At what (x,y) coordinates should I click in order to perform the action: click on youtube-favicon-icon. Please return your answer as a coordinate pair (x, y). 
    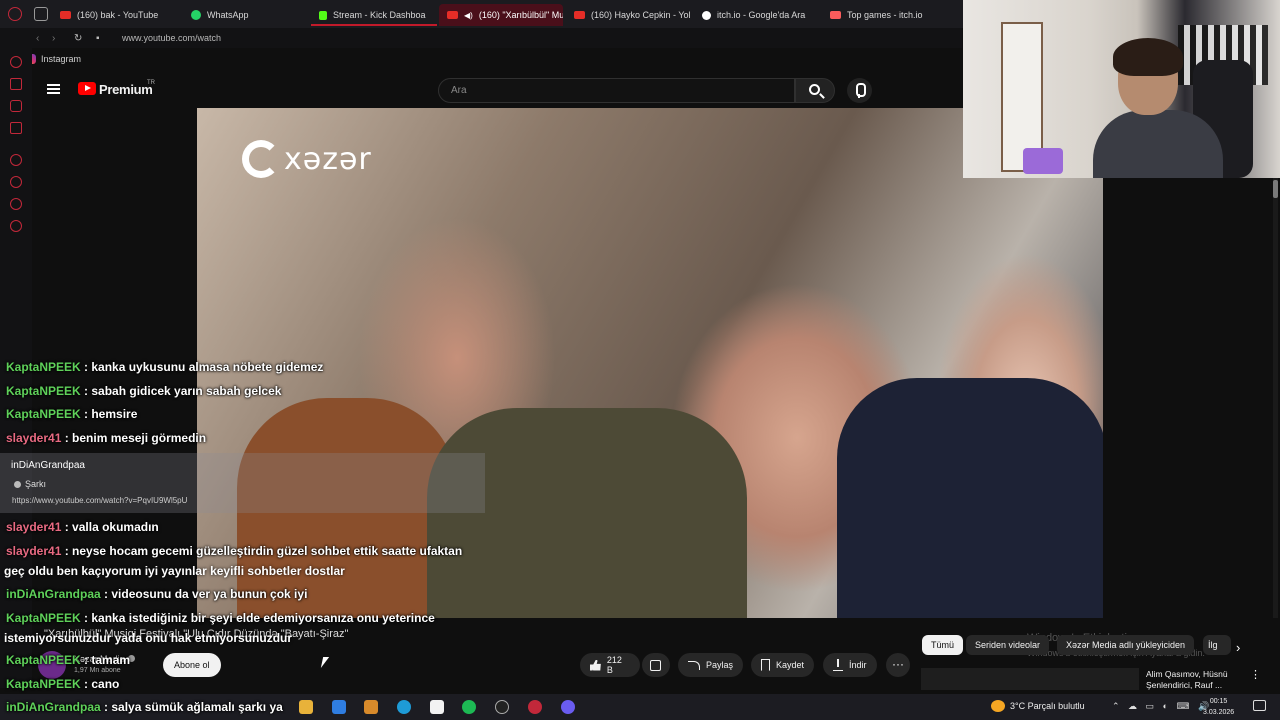
    Looking at the image, I should click on (579, 15).